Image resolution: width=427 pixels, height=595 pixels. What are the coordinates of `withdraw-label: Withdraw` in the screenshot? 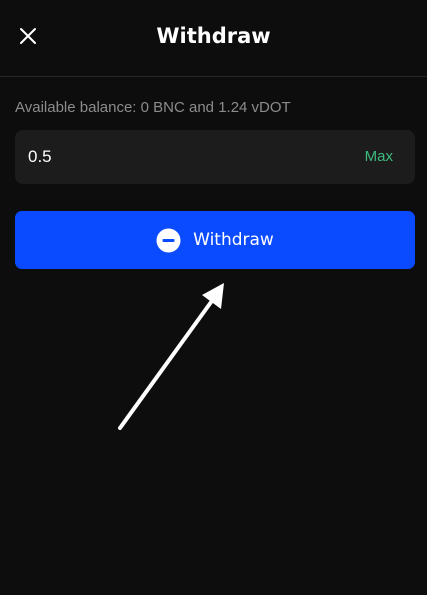 It's located at (233, 240).